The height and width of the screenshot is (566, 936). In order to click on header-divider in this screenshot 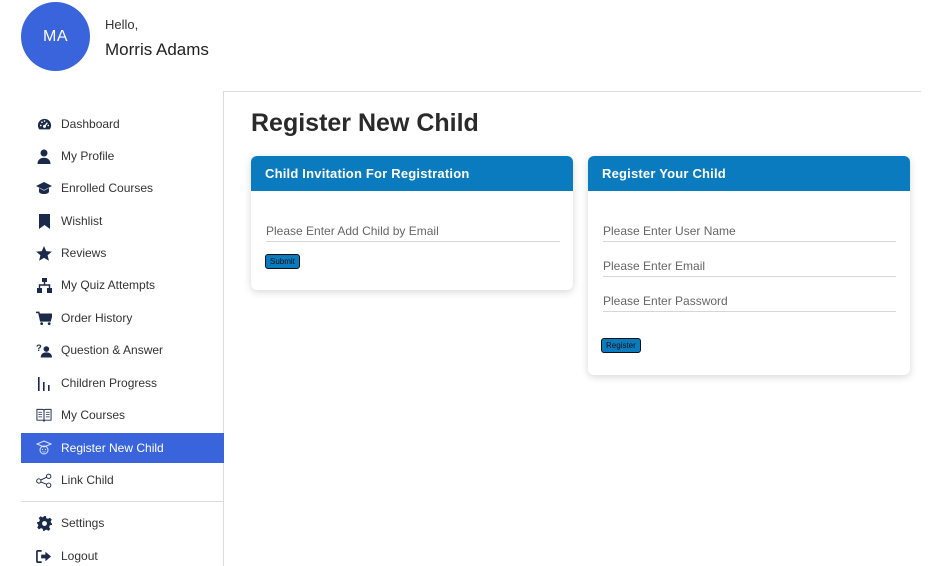, I will do `click(572, 91)`.